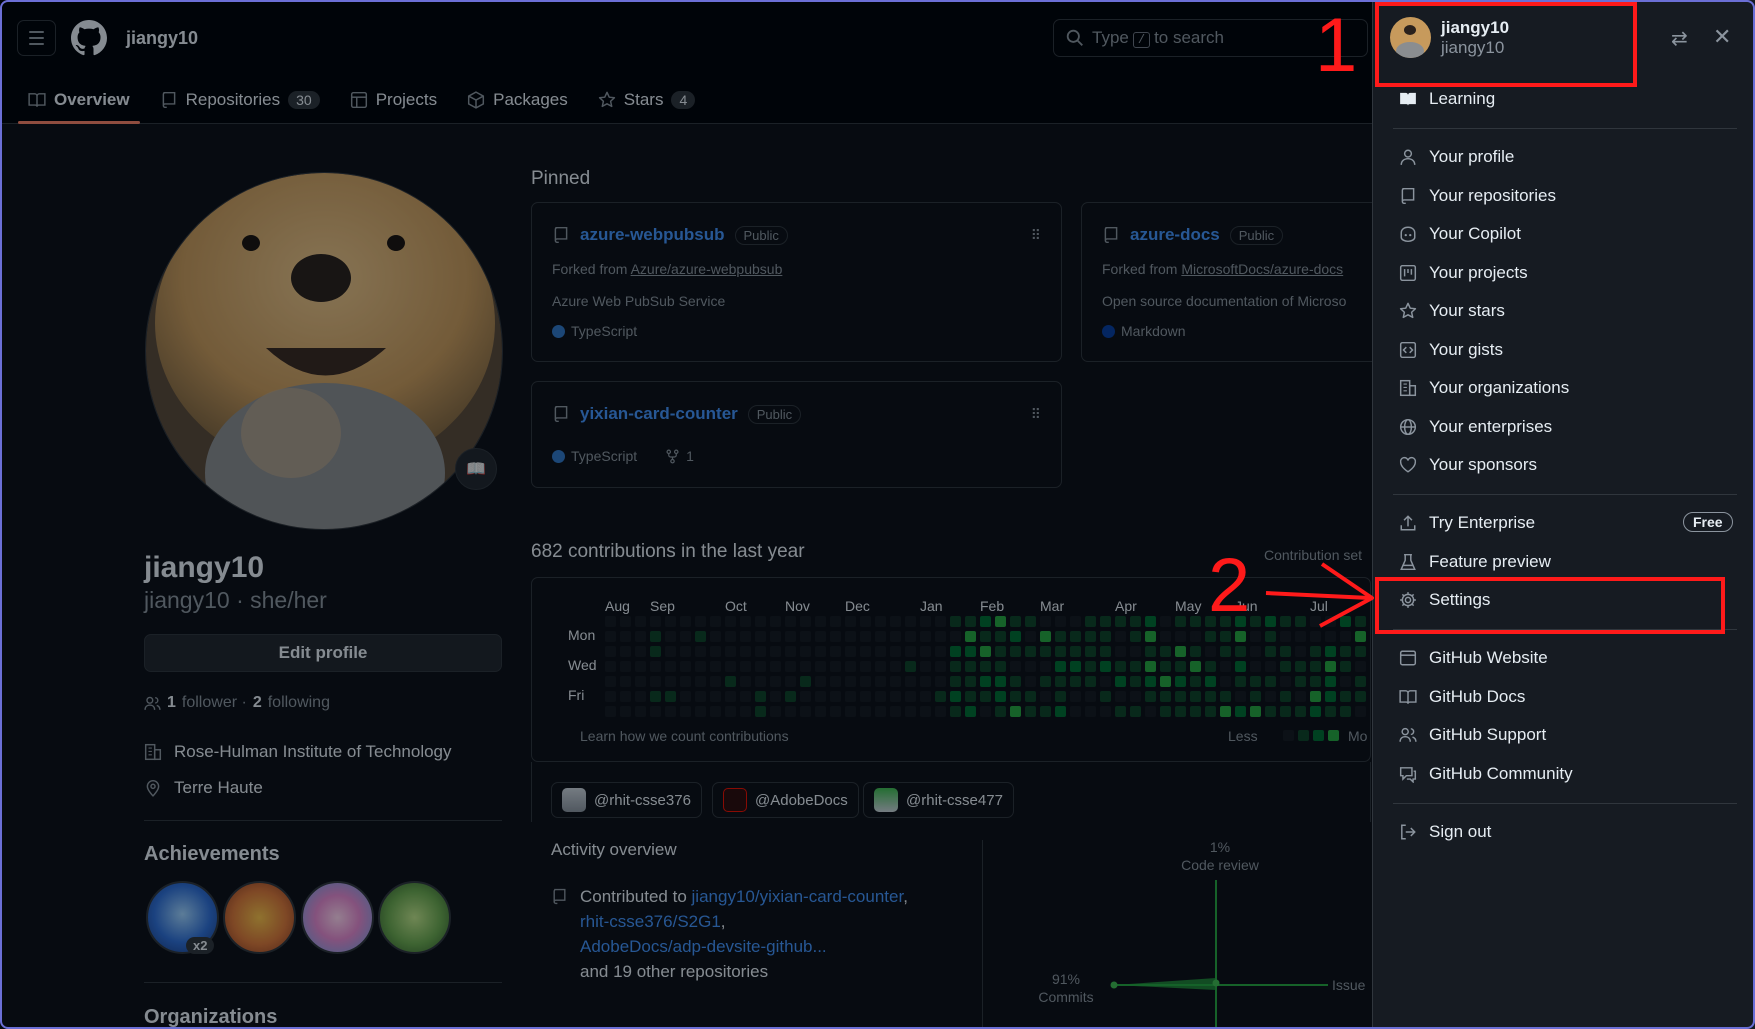 The height and width of the screenshot is (1029, 1755). I want to click on menu-item-label: Your enterprises, so click(1491, 426).